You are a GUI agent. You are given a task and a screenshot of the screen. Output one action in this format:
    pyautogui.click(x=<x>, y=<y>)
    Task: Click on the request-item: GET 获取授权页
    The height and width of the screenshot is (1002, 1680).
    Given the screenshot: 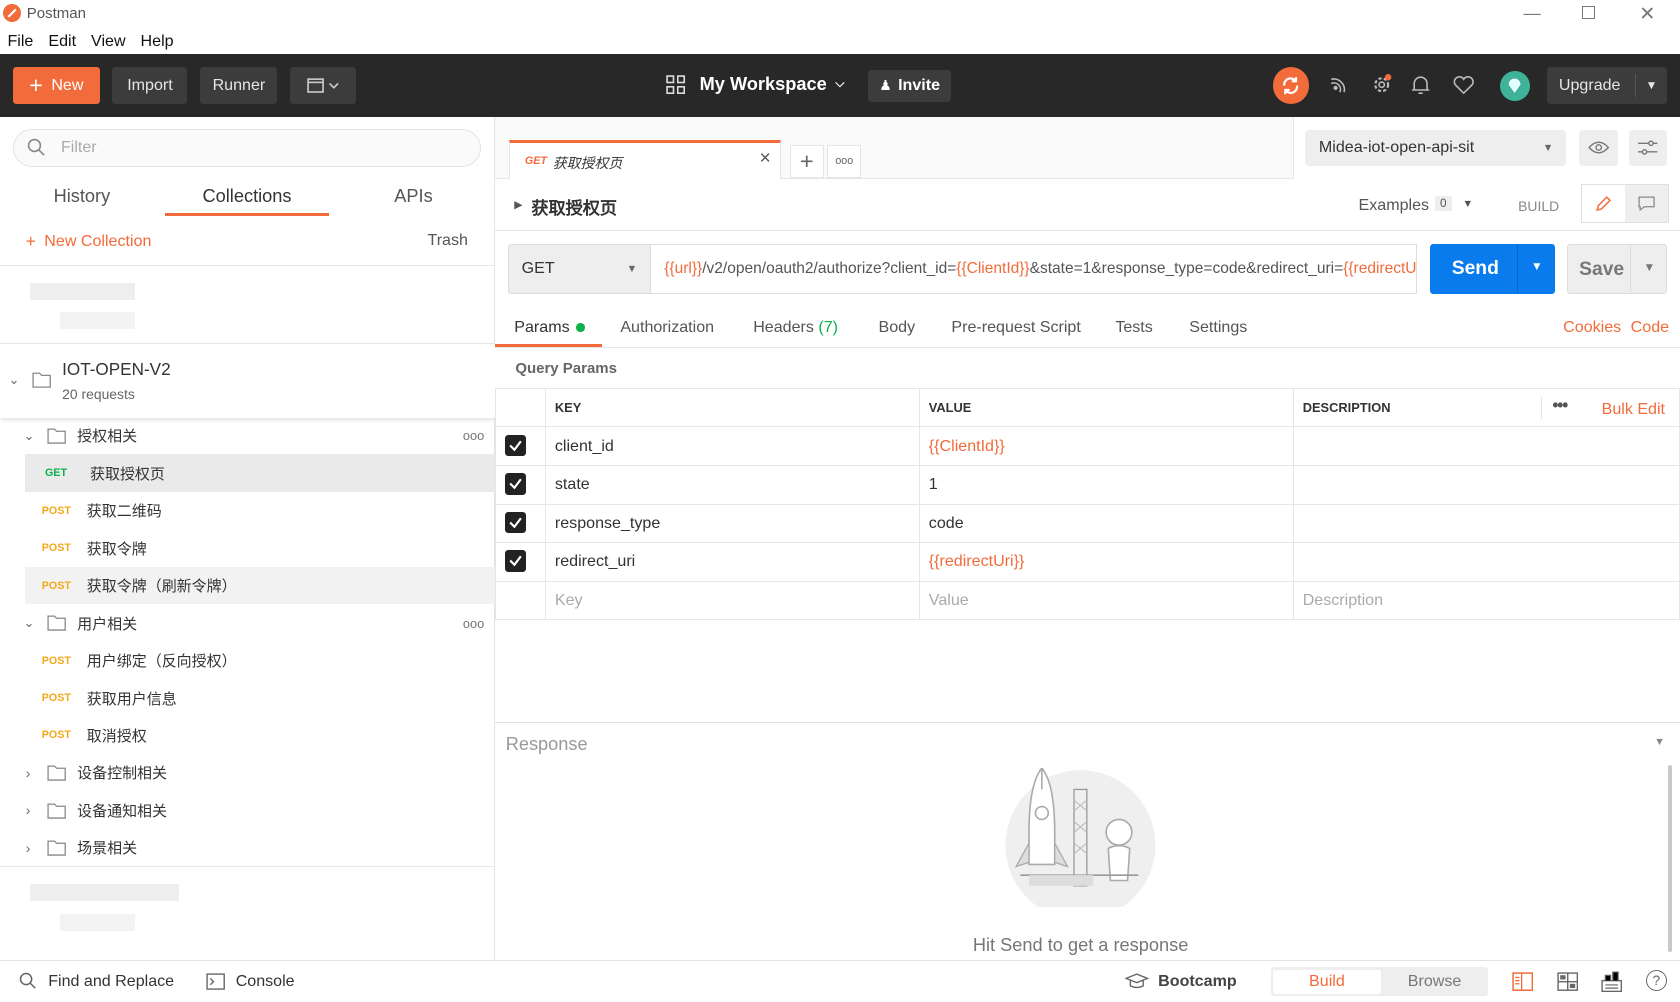 What is the action you would take?
    pyautogui.click(x=259, y=473)
    